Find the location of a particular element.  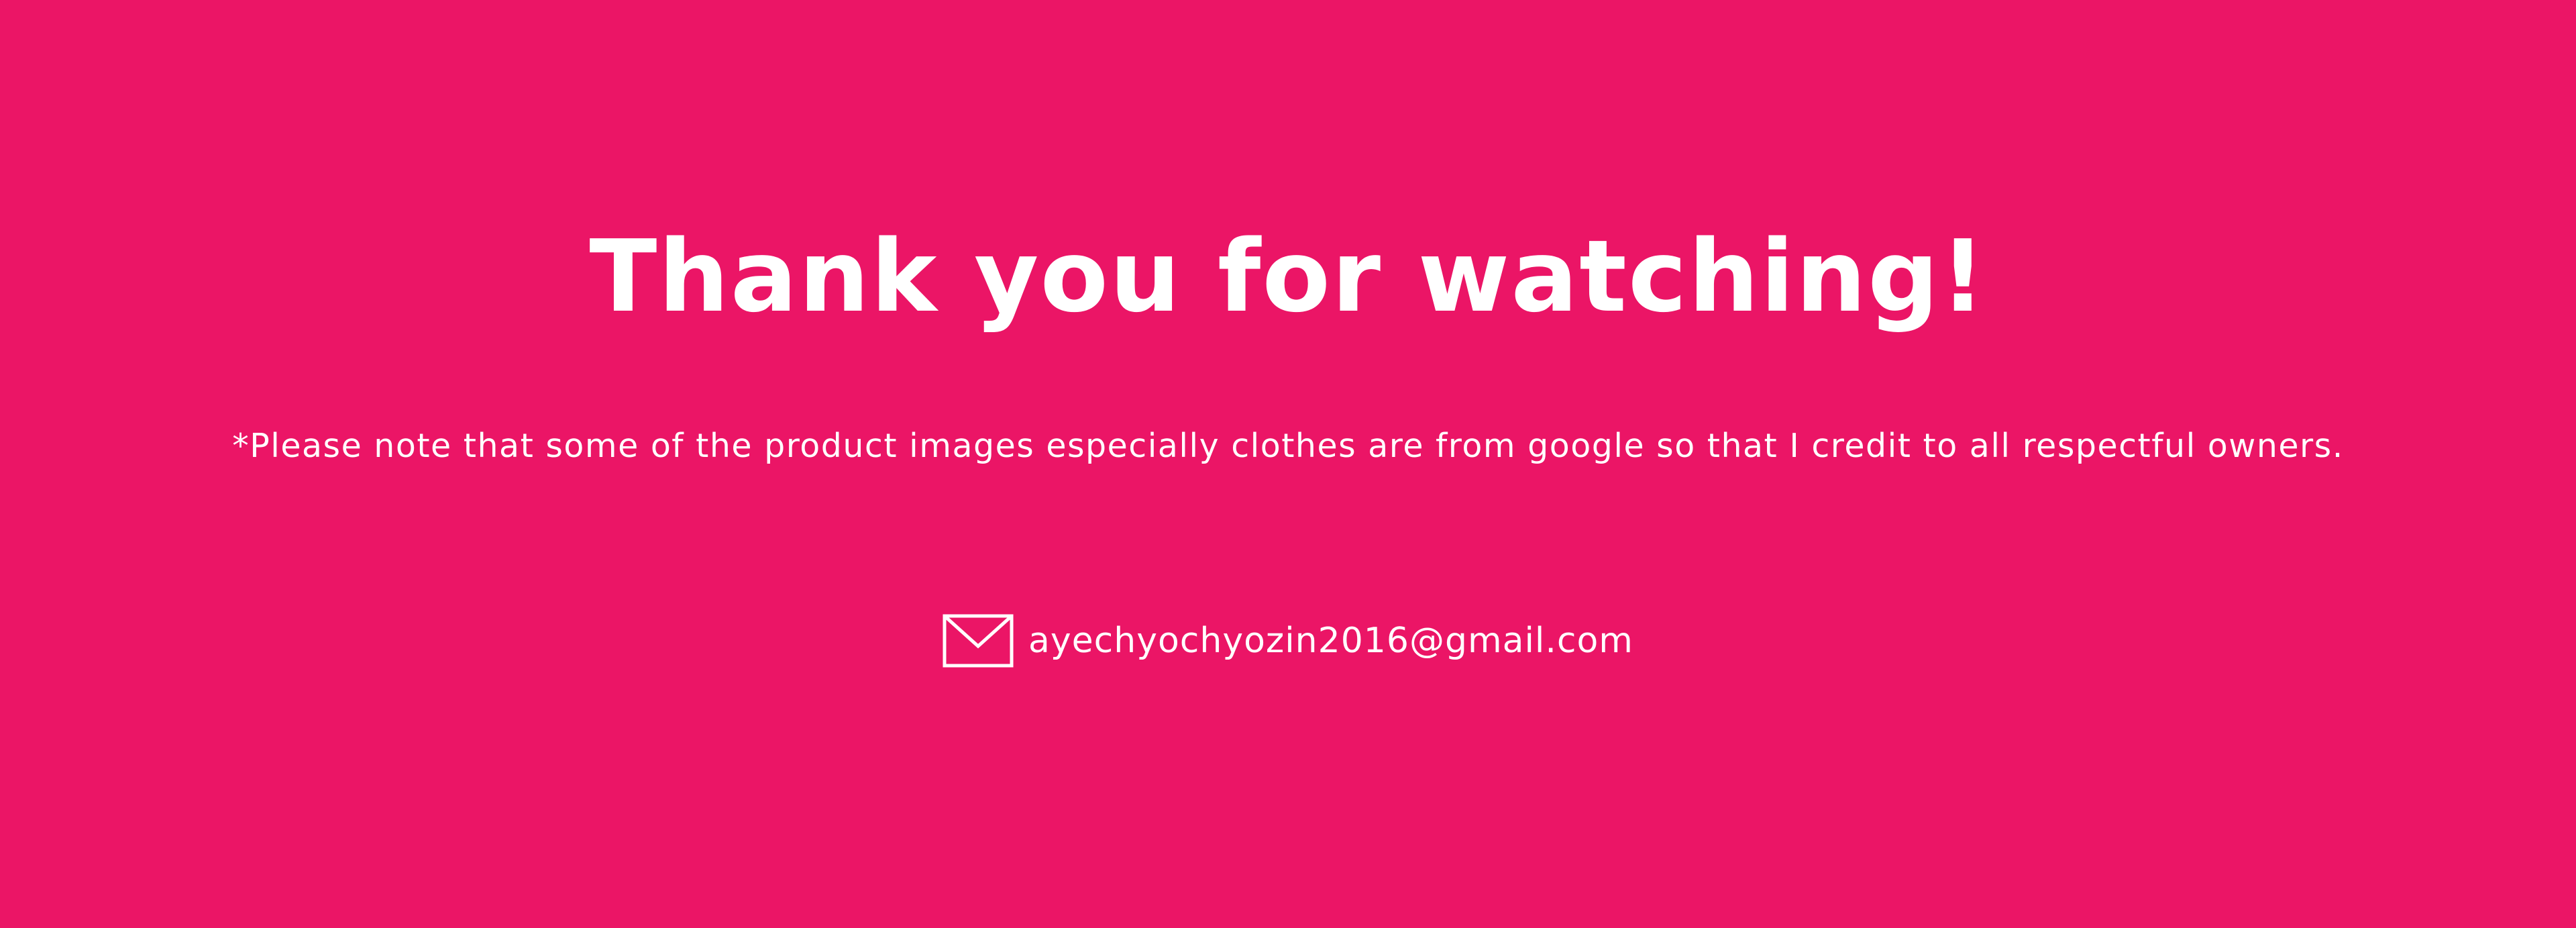

contact-email-link: ayechyochyozin2016@gmail.com is located at coordinates (1330, 641).